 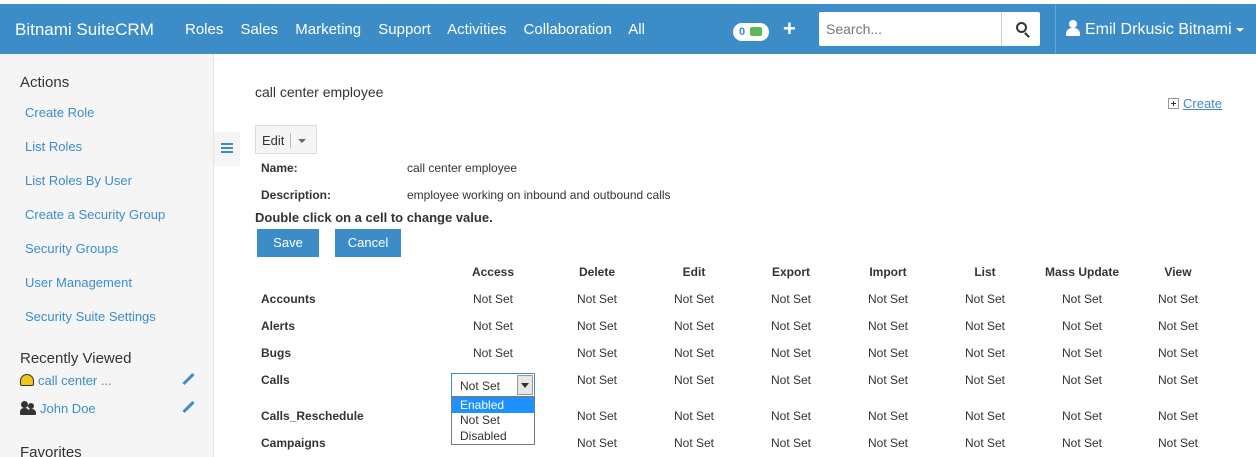 What do you see at coordinates (888, 272) in the screenshot?
I see `col-import: Import` at bounding box center [888, 272].